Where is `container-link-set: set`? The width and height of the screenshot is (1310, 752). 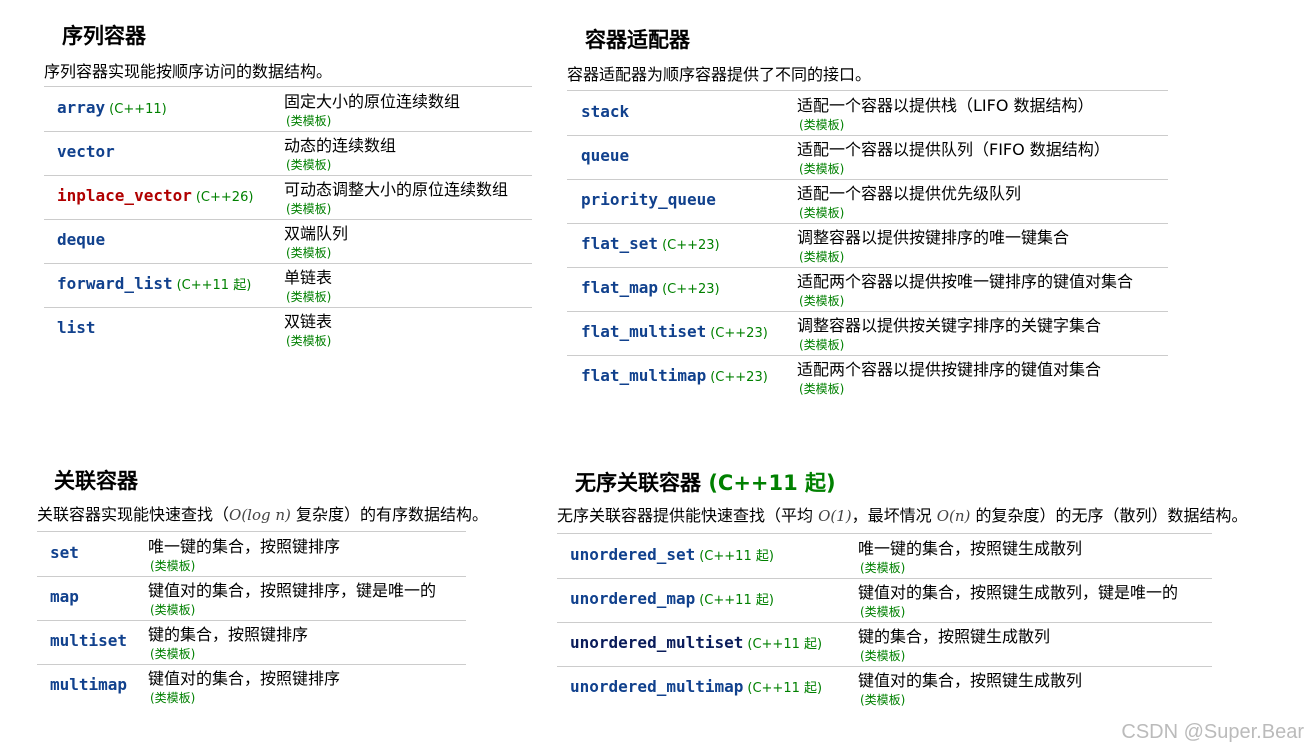 container-link-set: set is located at coordinates (64, 552).